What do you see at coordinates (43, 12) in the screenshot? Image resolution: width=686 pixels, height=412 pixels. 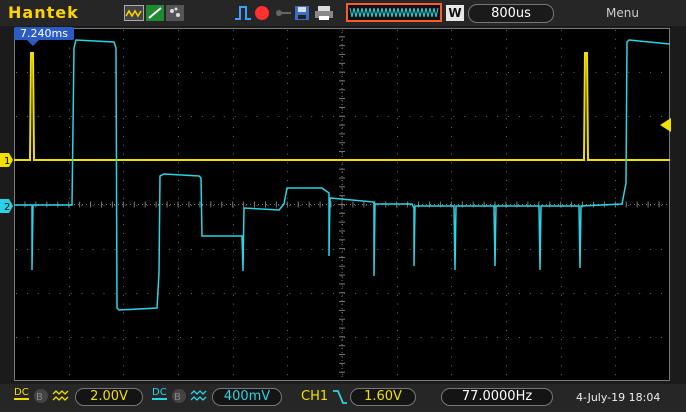 I see `brand-logo: Hantek` at bounding box center [43, 12].